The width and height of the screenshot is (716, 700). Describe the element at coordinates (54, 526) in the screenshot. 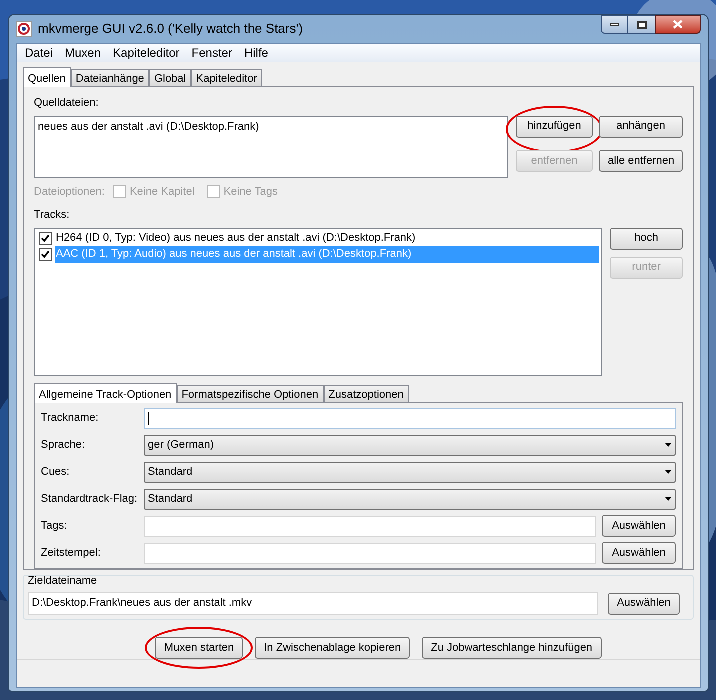

I see `field-label: Tags:` at that location.